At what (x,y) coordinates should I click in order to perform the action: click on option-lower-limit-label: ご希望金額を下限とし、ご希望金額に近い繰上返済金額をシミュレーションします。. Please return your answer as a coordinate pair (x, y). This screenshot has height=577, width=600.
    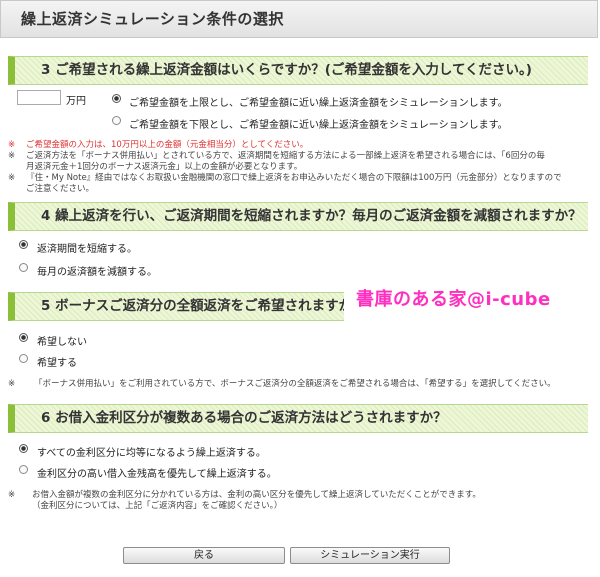
    Looking at the image, I should click on (318, 125).